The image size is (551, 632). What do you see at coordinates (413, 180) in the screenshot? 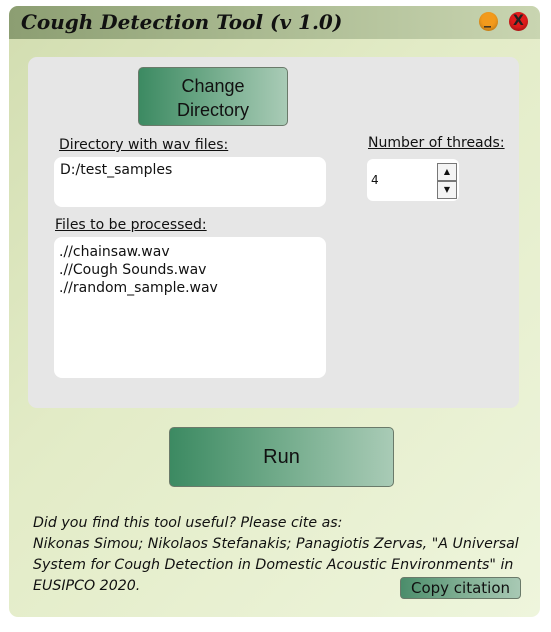
I see `threads-spinbox: 4 ▲ ▼` at bounding box center [413, 180].